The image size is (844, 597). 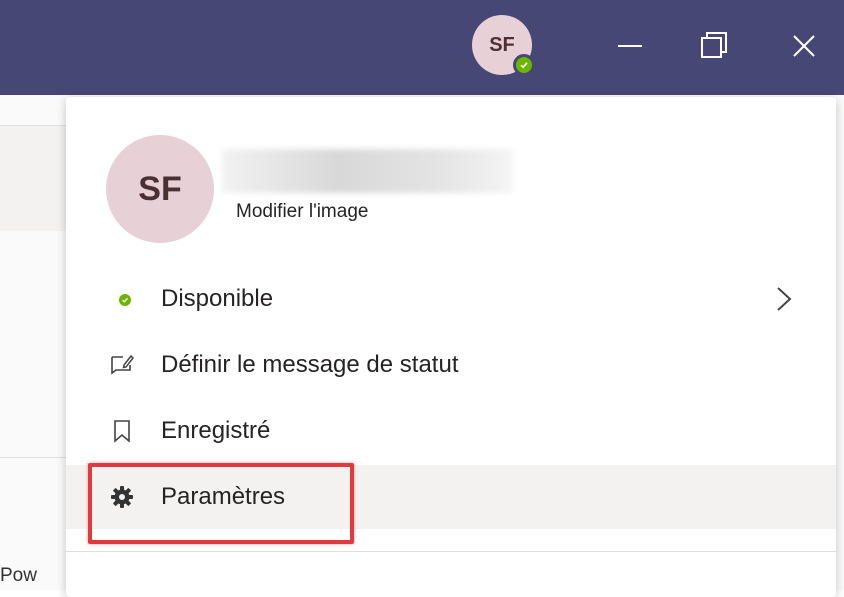 I want to click on maximize-icon, so click(x=714, y=46).